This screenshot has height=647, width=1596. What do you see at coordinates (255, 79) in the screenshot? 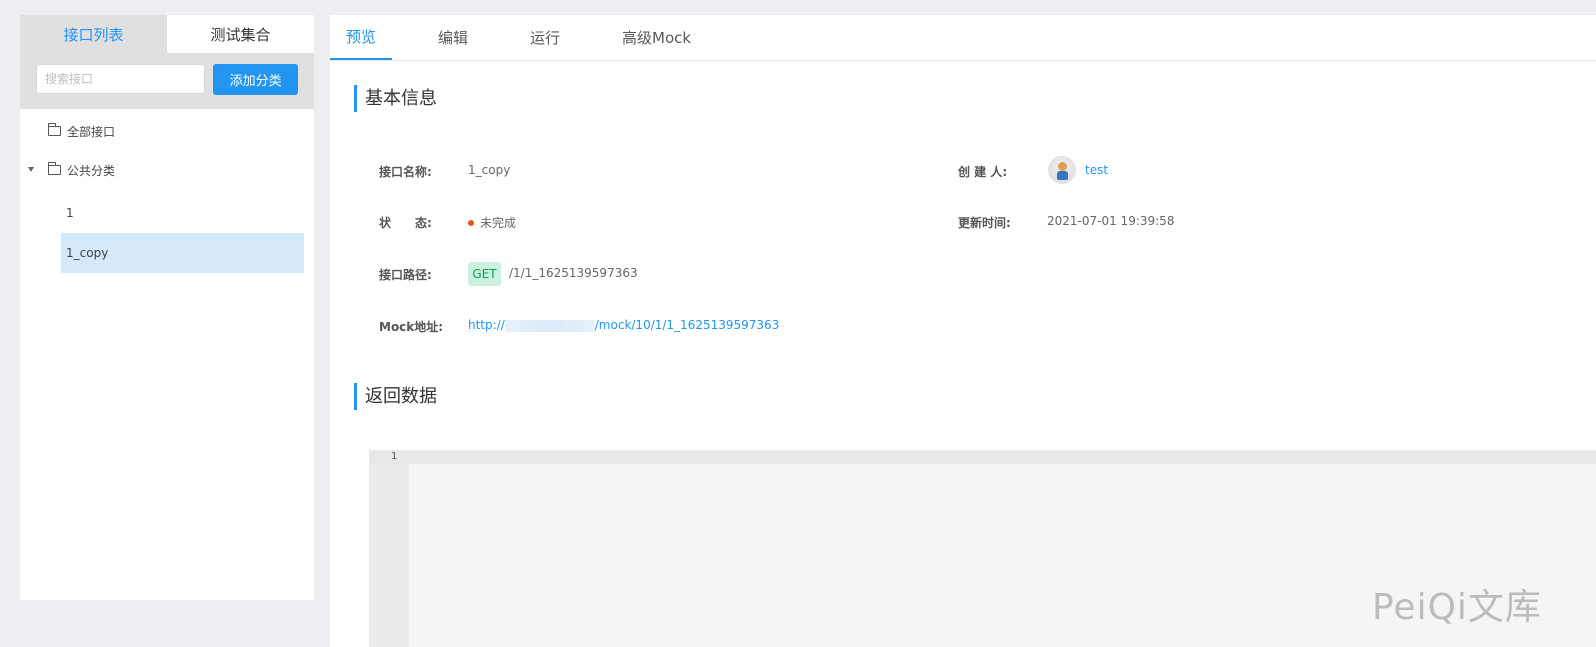
I see `add-category-button: 添加分类` at bounding box center [255, 79].